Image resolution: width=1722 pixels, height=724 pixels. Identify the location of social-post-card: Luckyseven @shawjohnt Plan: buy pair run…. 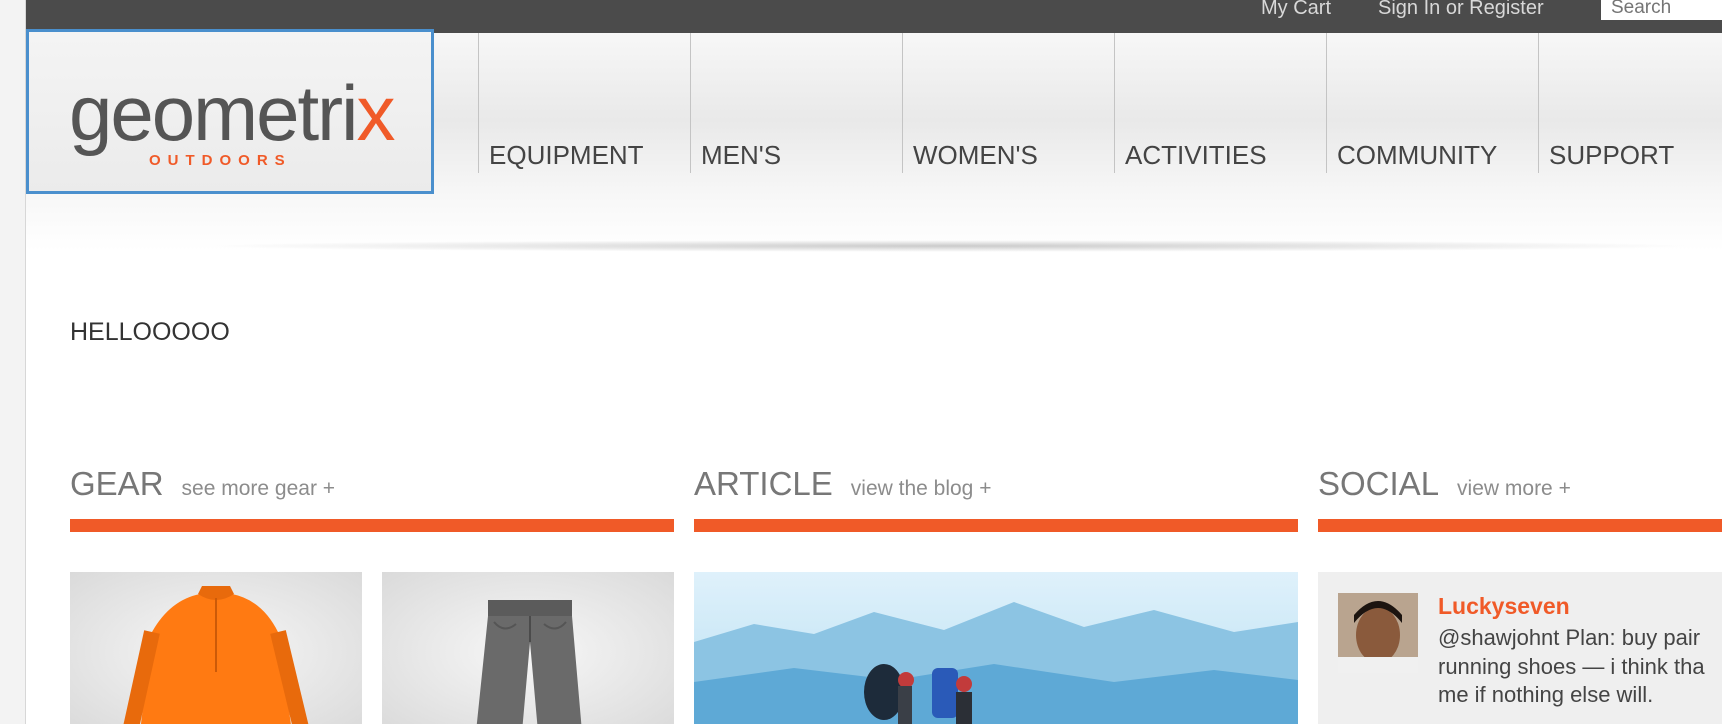
(1520, 648).